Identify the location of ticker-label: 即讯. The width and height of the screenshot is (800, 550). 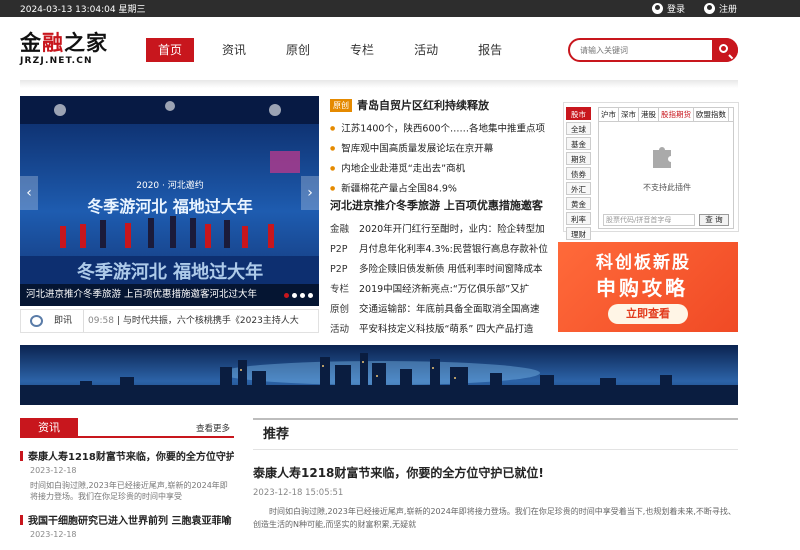
(63, 321).